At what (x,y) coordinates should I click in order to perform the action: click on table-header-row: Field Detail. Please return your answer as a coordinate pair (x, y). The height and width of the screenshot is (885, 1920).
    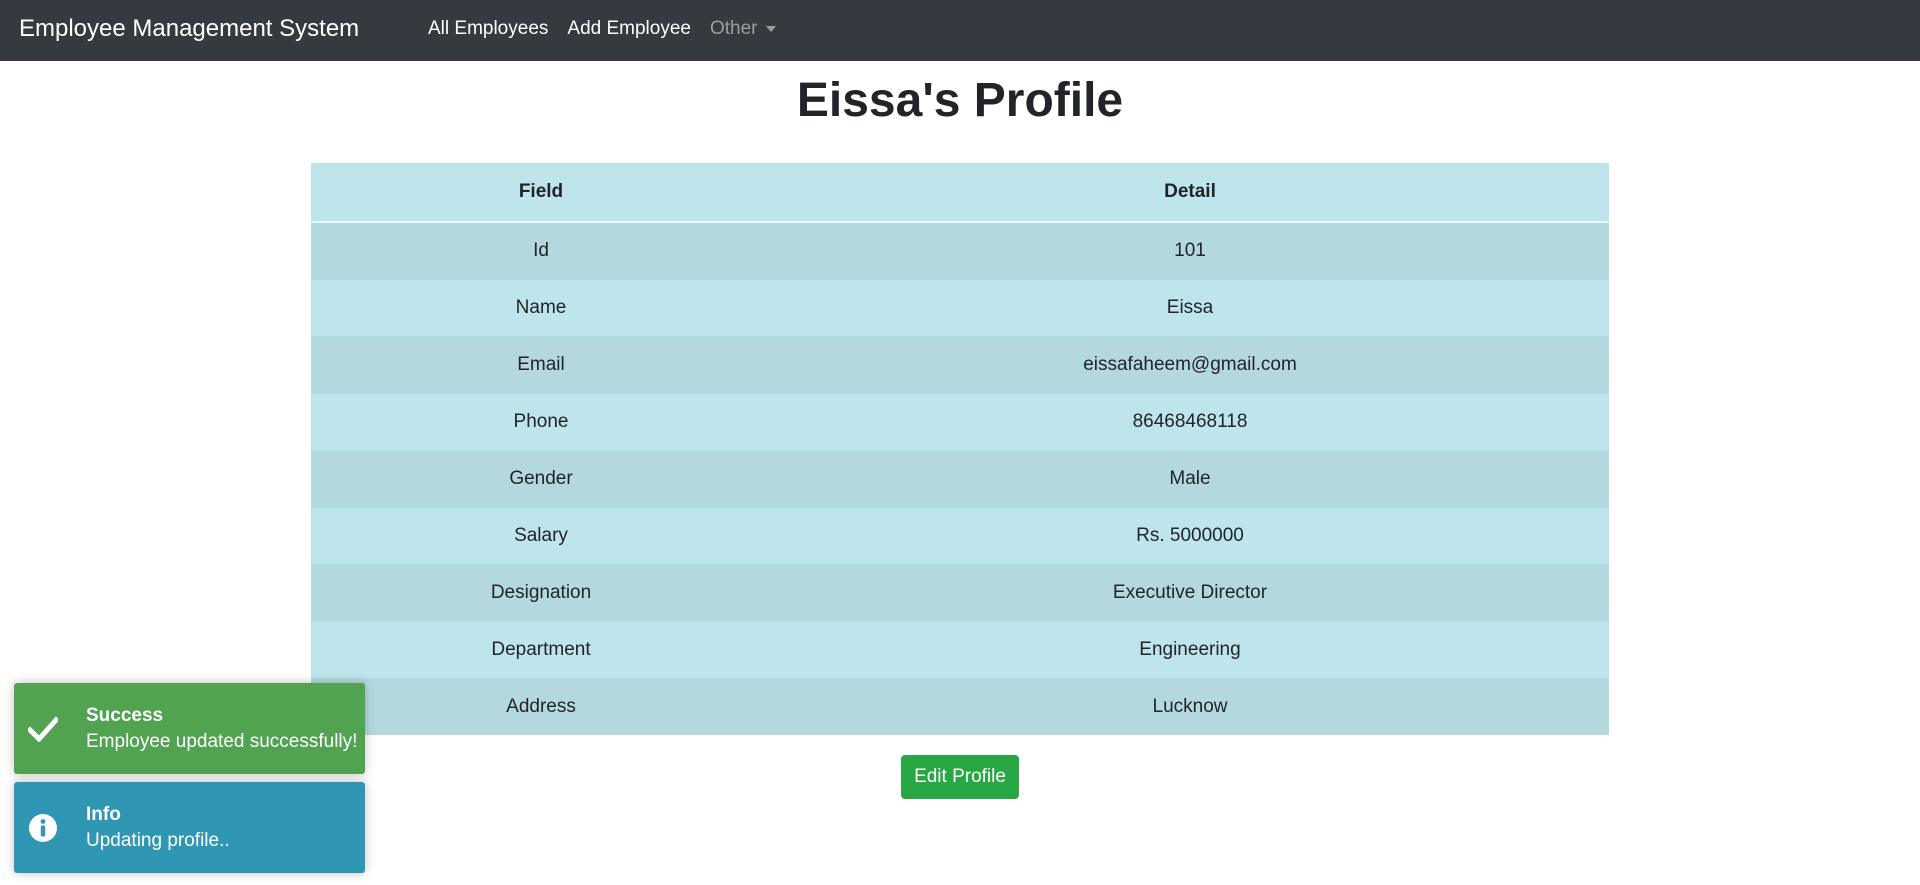
    Looking at the image, I should click on (960, 193).